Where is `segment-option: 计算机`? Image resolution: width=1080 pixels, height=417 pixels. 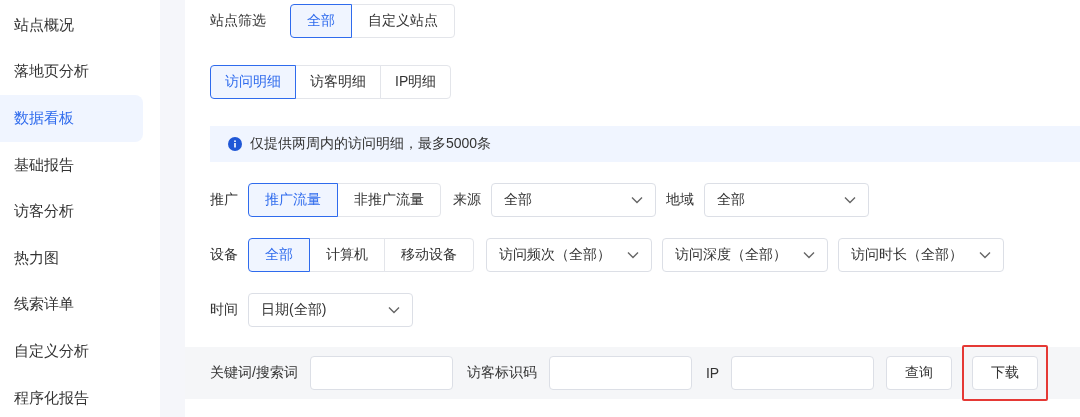
segment-option: 计算机 is located at coordinates (347, 255).